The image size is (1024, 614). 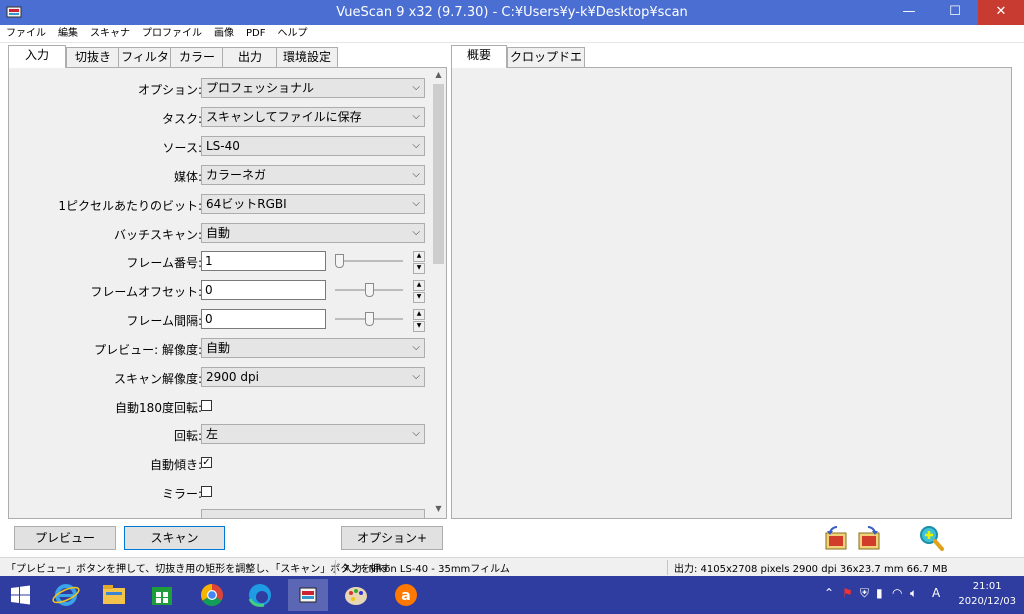 I want to click on batch-select: 自動 ⌵, so click(x=313, y=233).